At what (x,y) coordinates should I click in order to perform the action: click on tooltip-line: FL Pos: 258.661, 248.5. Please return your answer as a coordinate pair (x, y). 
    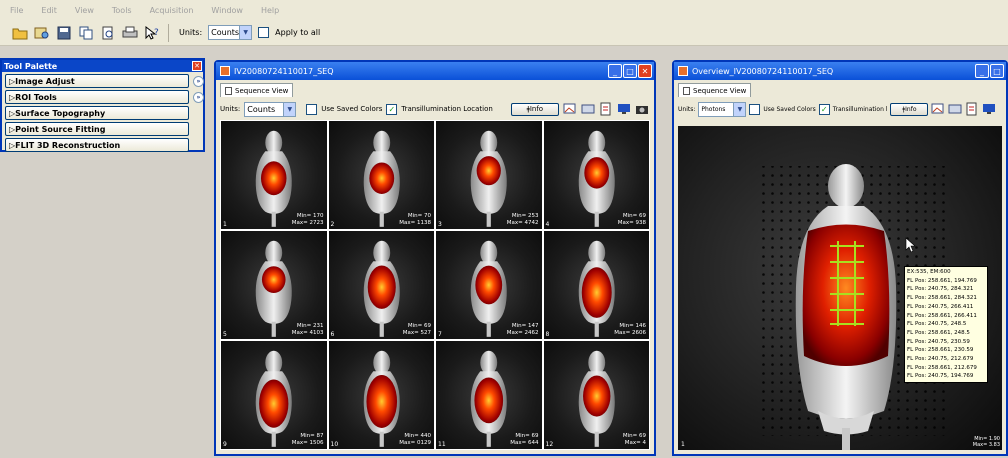
    Looking at the image, I should click on (938, 332).